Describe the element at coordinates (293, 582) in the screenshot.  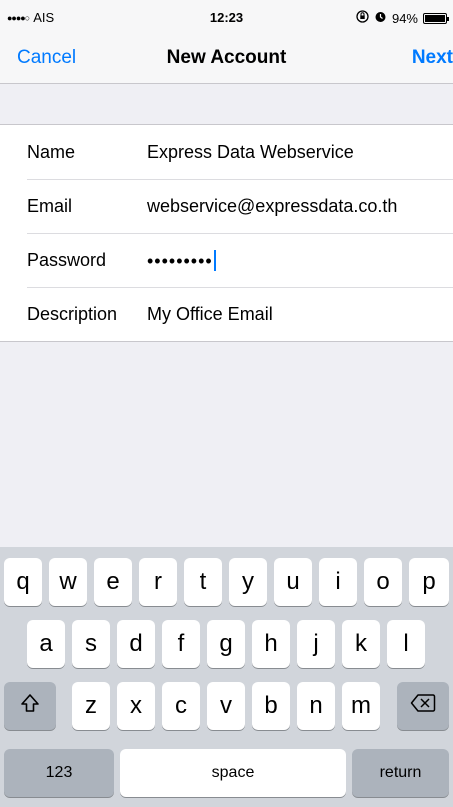
I see `key-u: u` at that location.